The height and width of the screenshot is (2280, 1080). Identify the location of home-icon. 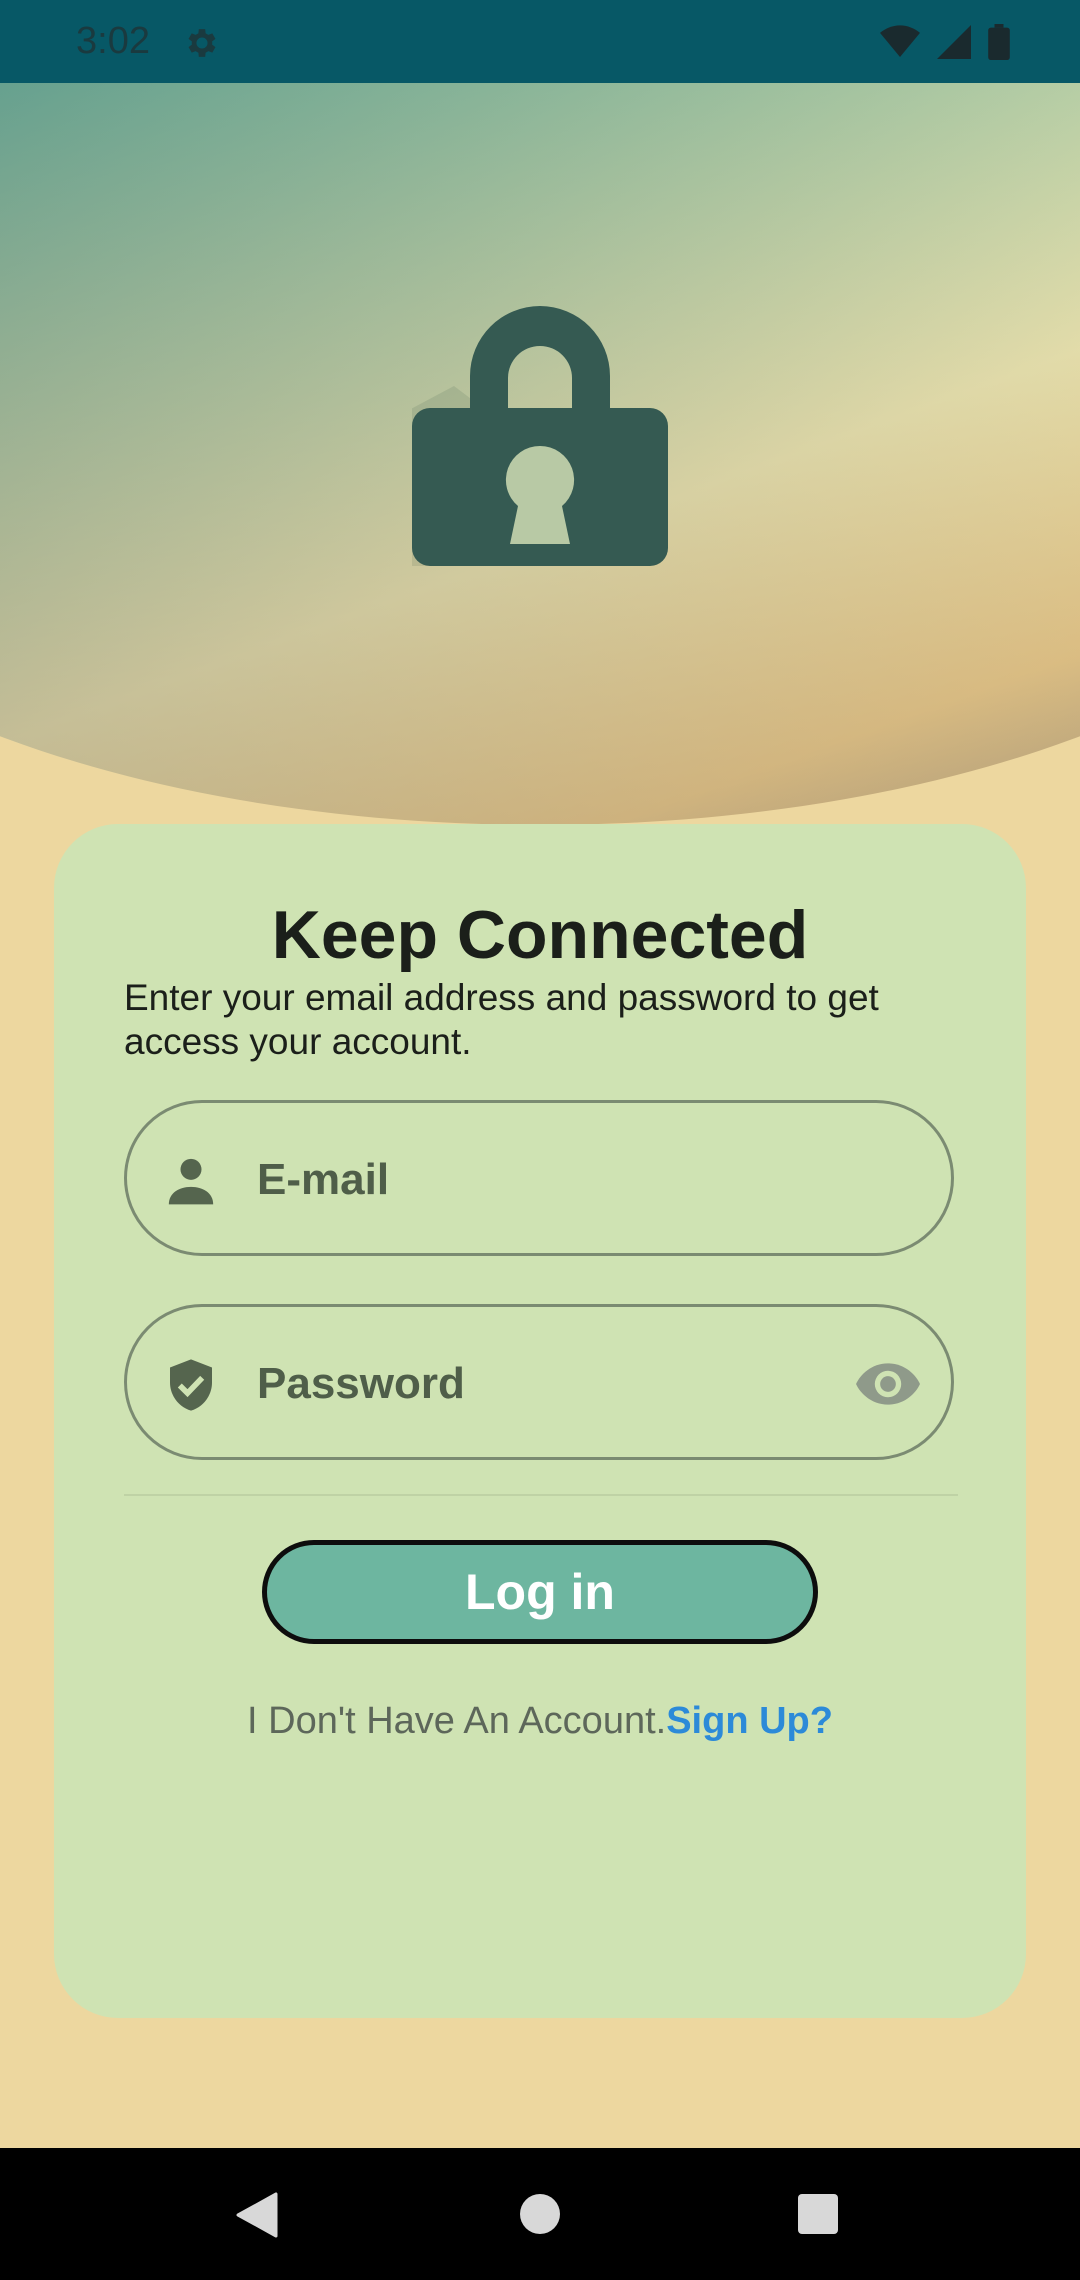
(540, 2214).